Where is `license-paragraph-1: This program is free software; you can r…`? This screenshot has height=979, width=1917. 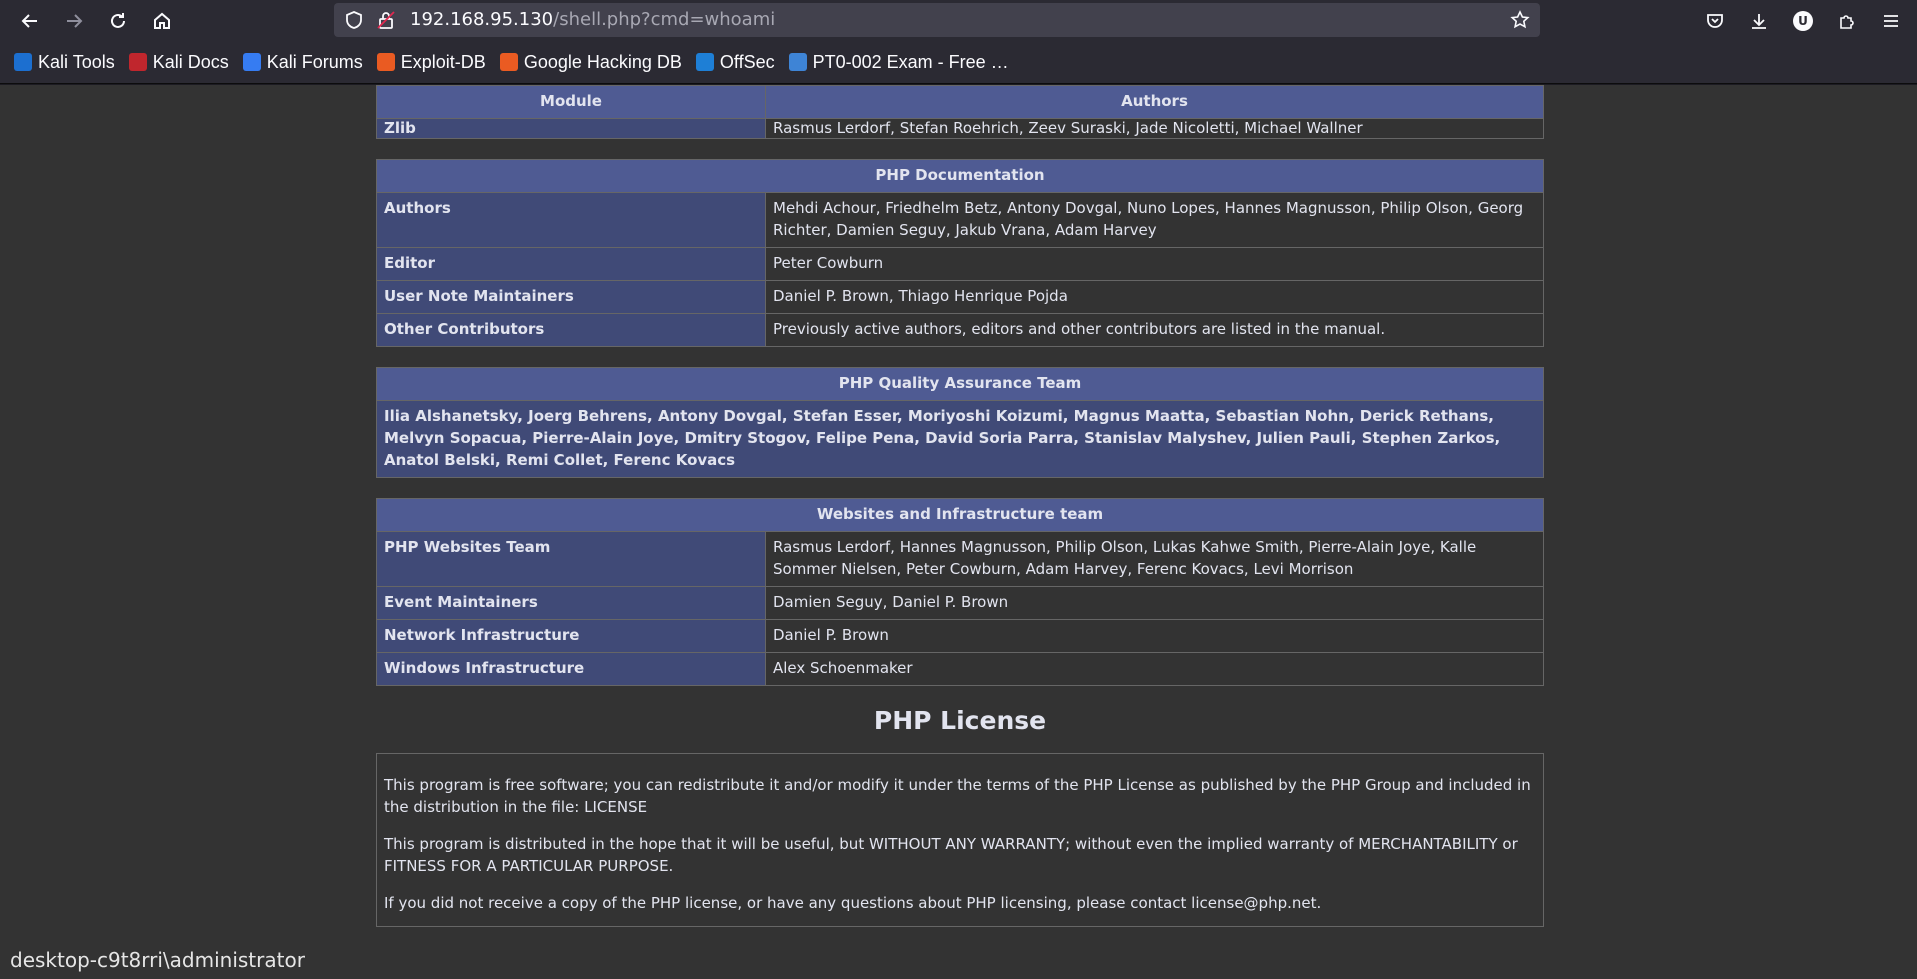
license-paragraph-1: This program is free software; you can r… is located at coordinates (957, 796).